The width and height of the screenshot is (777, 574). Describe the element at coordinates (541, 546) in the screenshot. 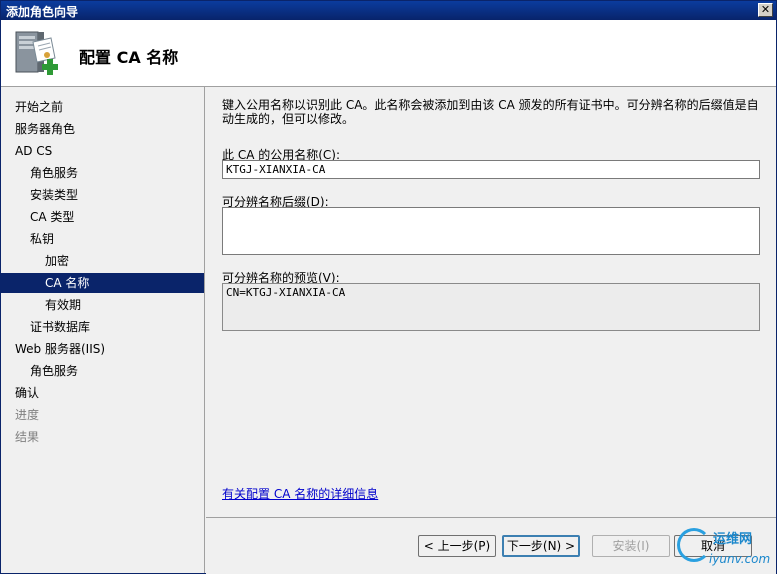

I see `next-button: 下一步(N) >` at that location.